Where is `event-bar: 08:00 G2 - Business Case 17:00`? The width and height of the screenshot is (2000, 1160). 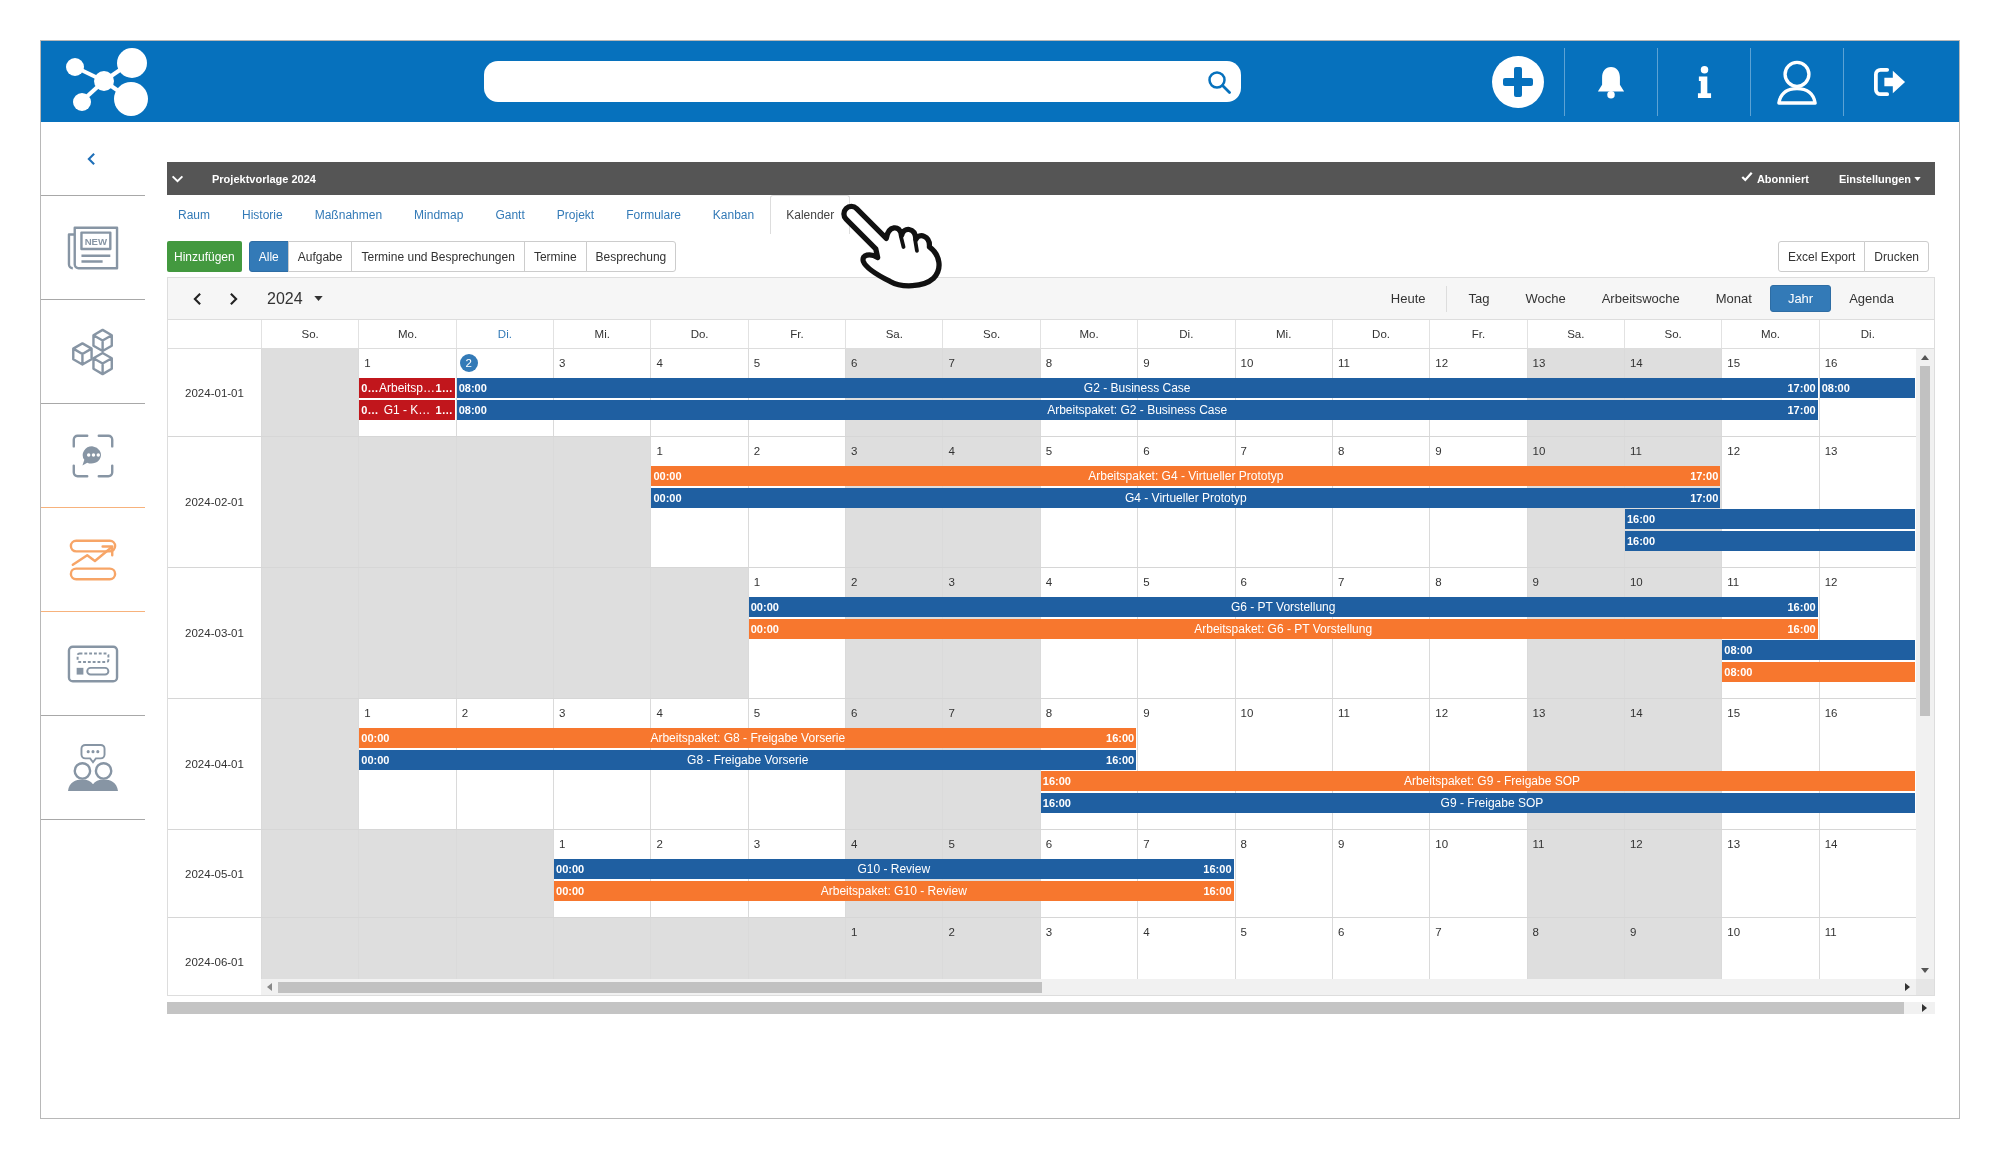
event-bar: 08:00 G2 - Business Case 17:00 is located at coordinates (1137, 388).